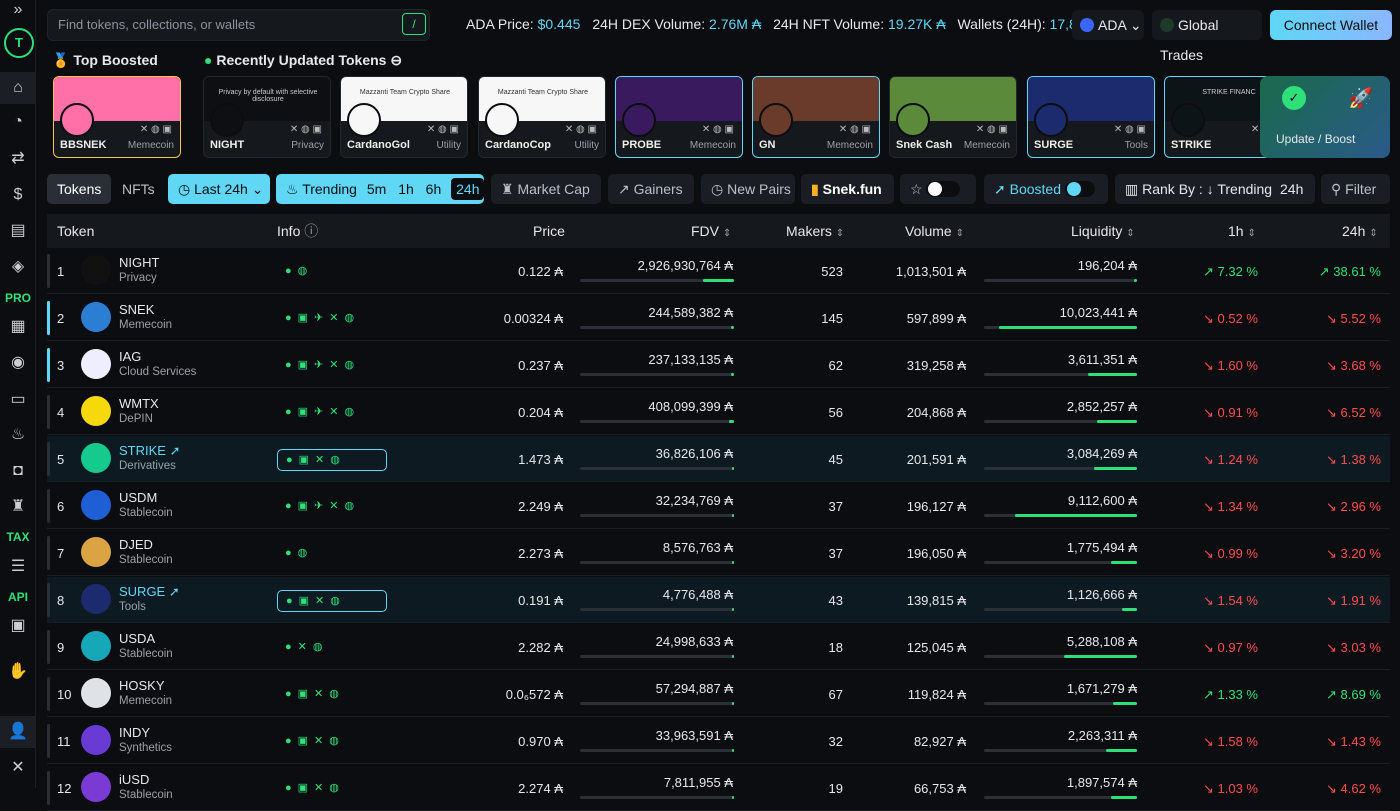  Describe the element at coordinates (18, 195) in the screenshot. I see `dollar-icon: $` at that location.